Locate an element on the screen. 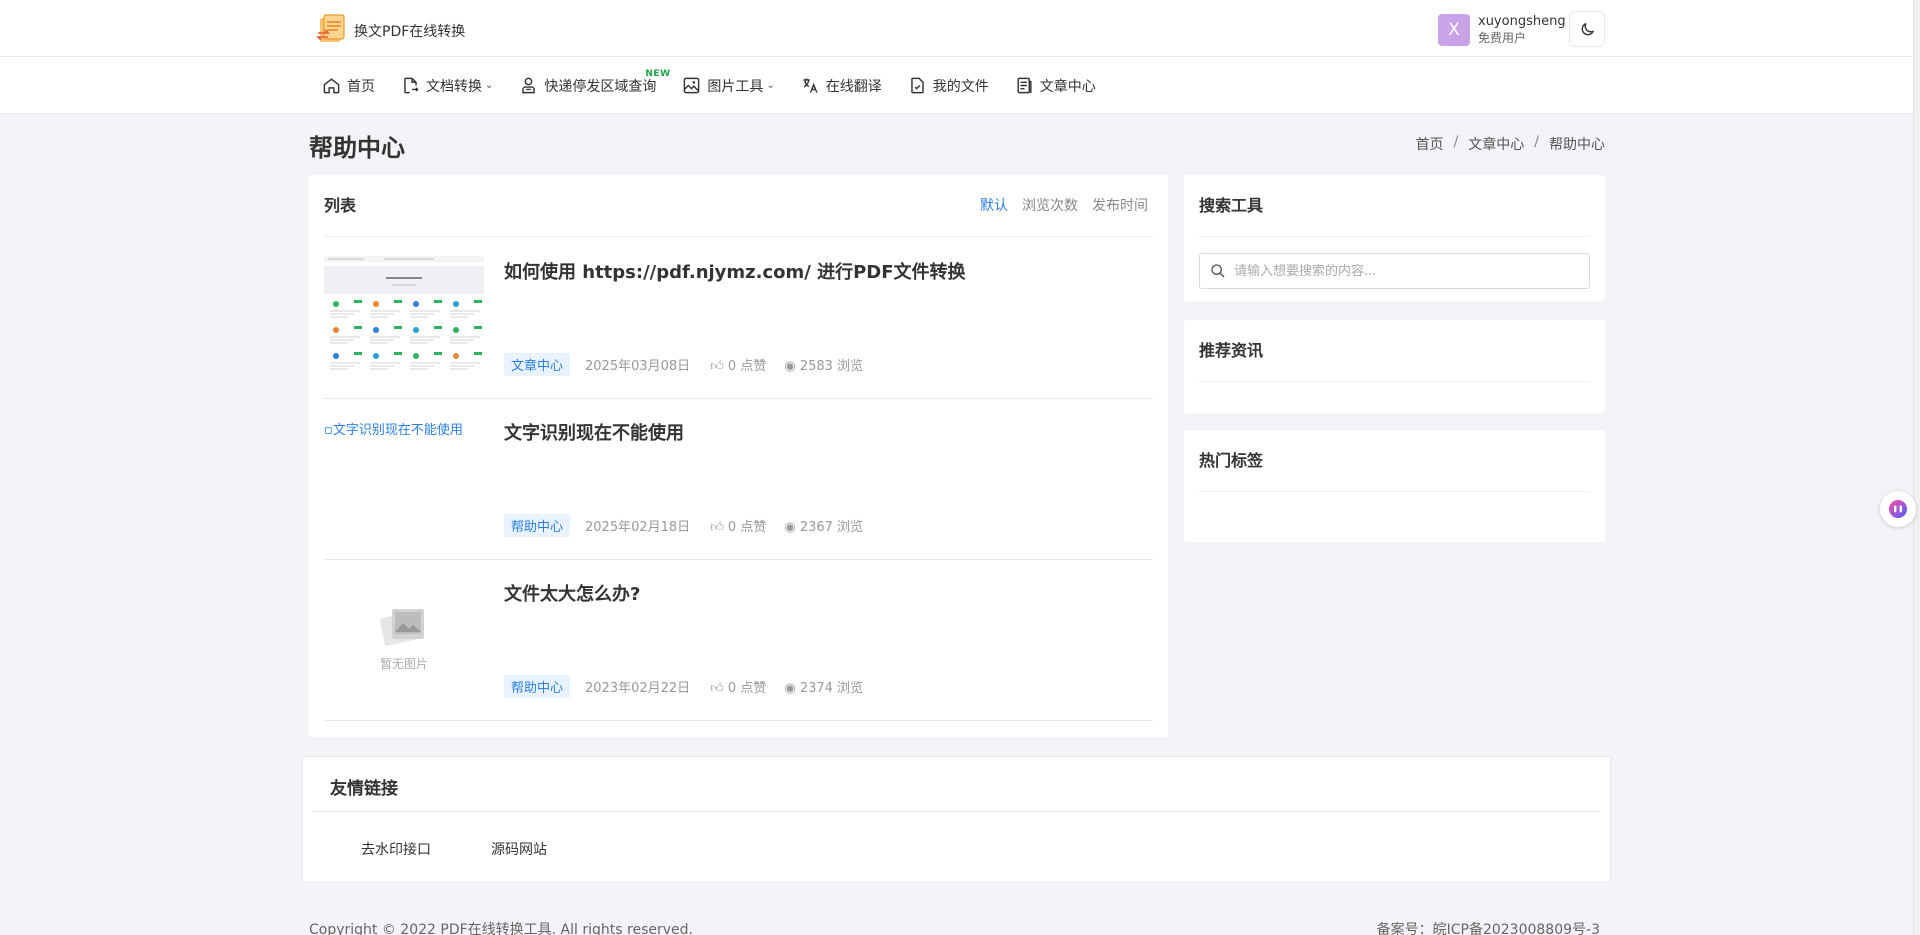 The height and width of the screenshot is (935, 1920). site-logo: 换文PDF在线转换 is located at coordinates (390, 31).